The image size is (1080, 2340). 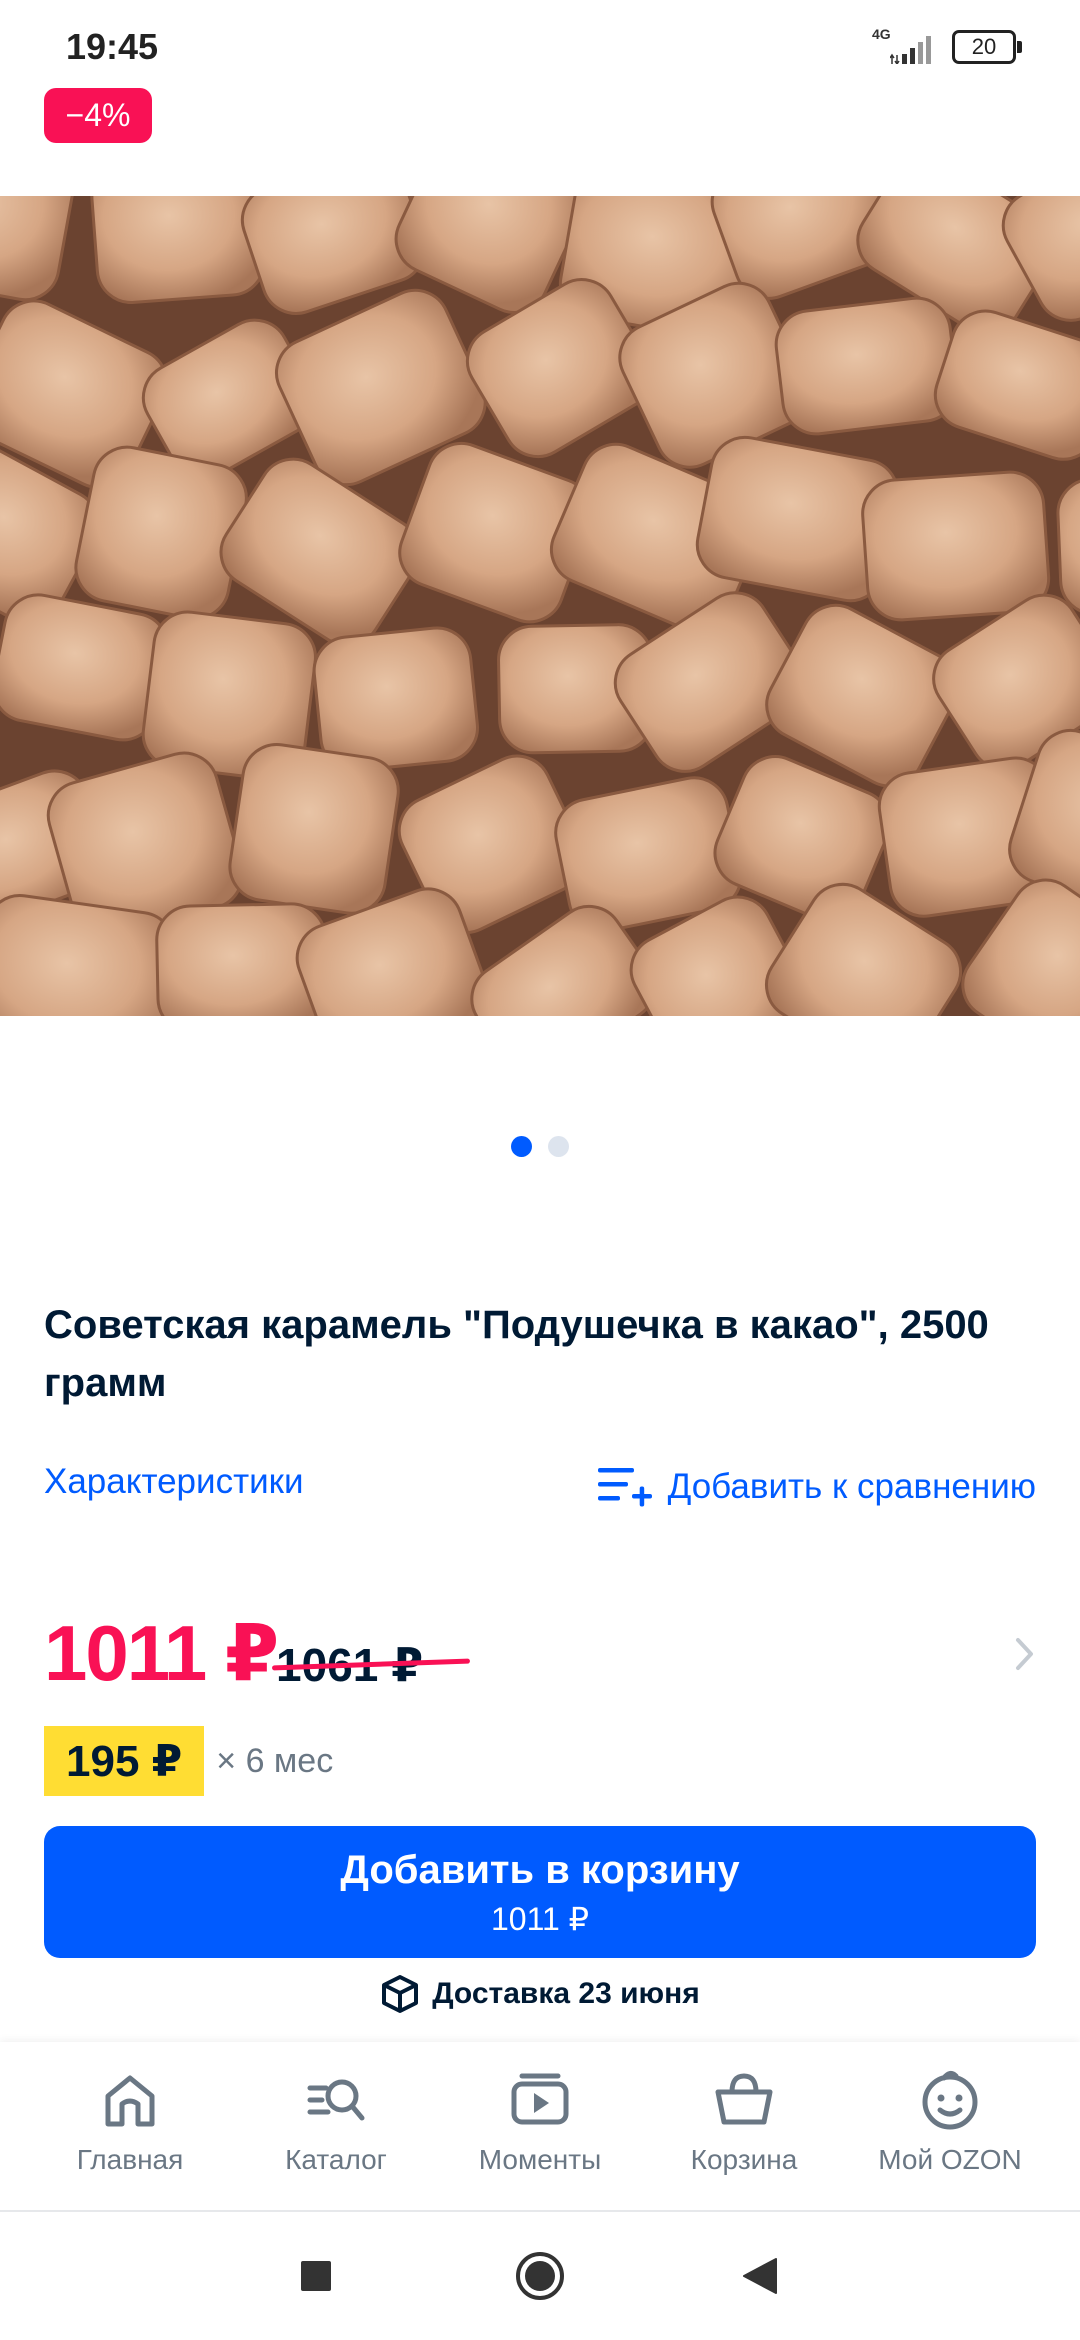 I want to click on network-type-label: 4G, so click(x=881, y=34).